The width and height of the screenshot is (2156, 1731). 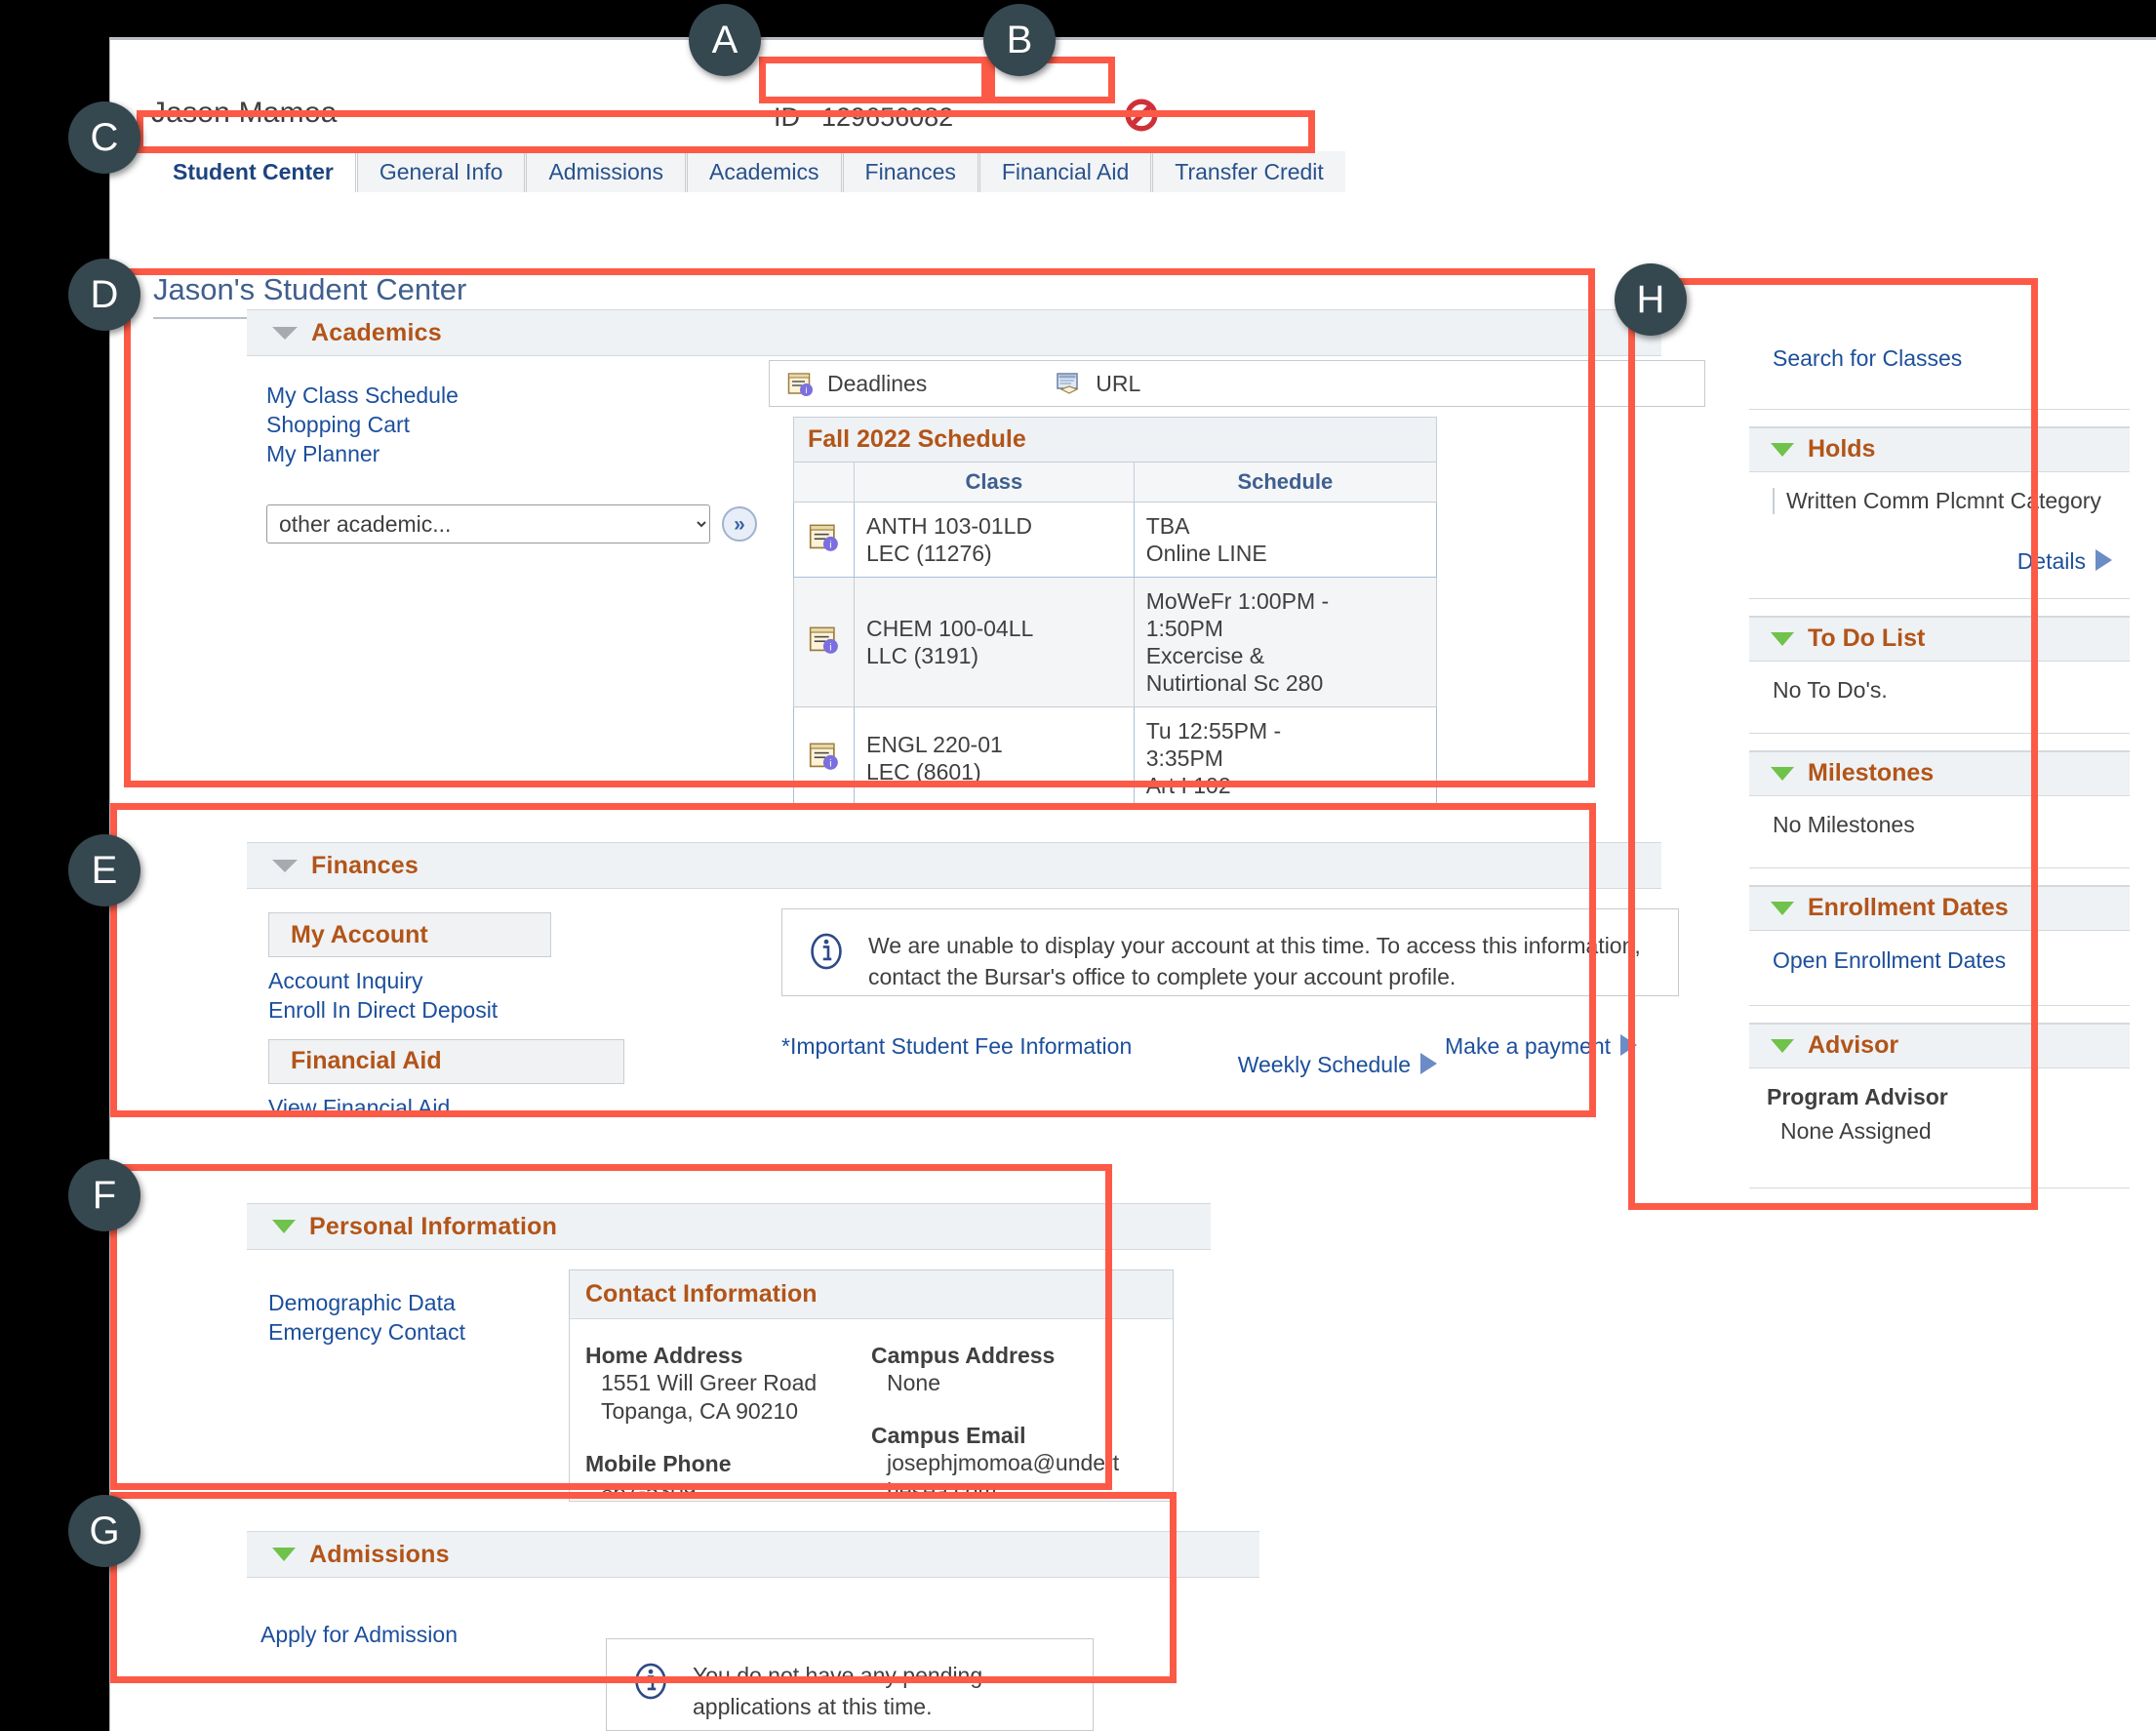 I want to click on todo-body: No To Do's., so click(x=1939, y=697).